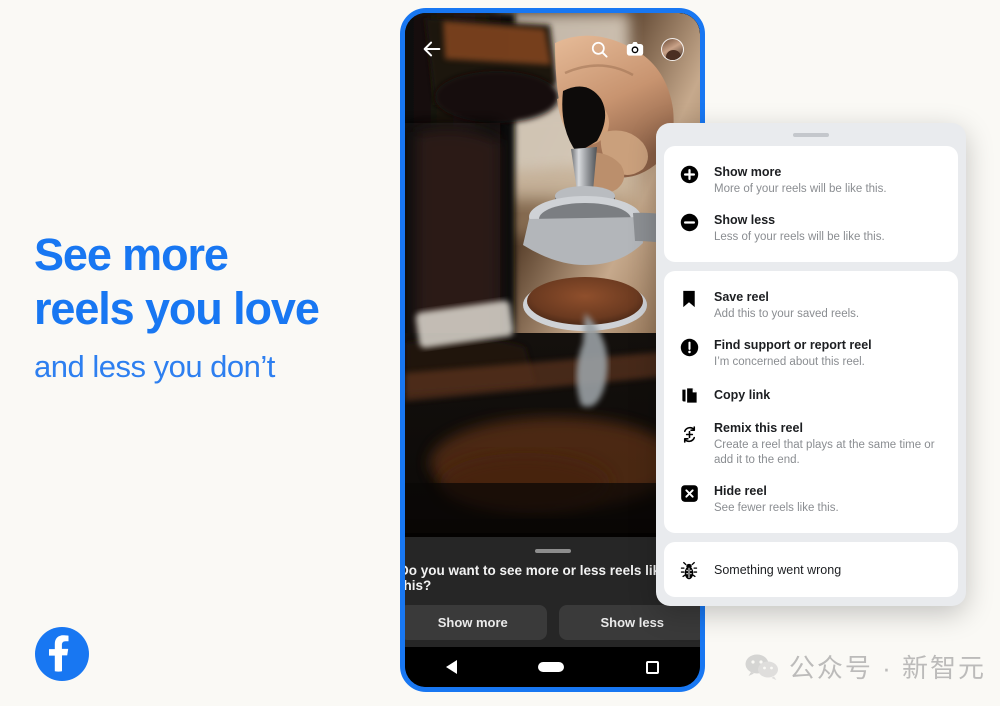 This screenshot has width=1000, height=706. I want to click on android-nav-bar, so click(552, 667).